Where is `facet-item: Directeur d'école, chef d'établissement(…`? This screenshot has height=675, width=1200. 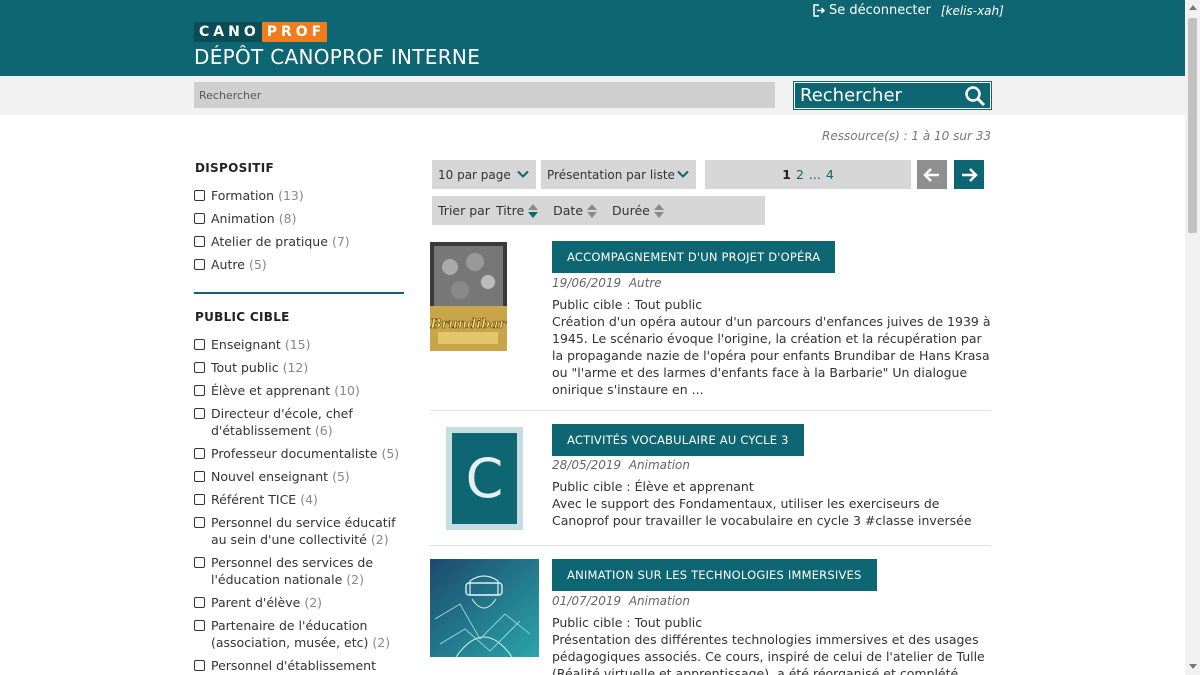 facet-item: Directeur d'école, chef d'établissement(… is located at coordinates (301, 422).